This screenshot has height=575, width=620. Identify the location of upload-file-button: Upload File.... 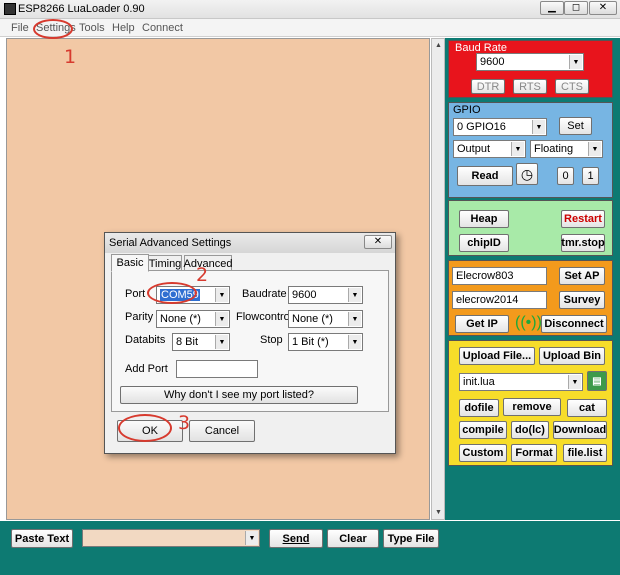
(497, 356).